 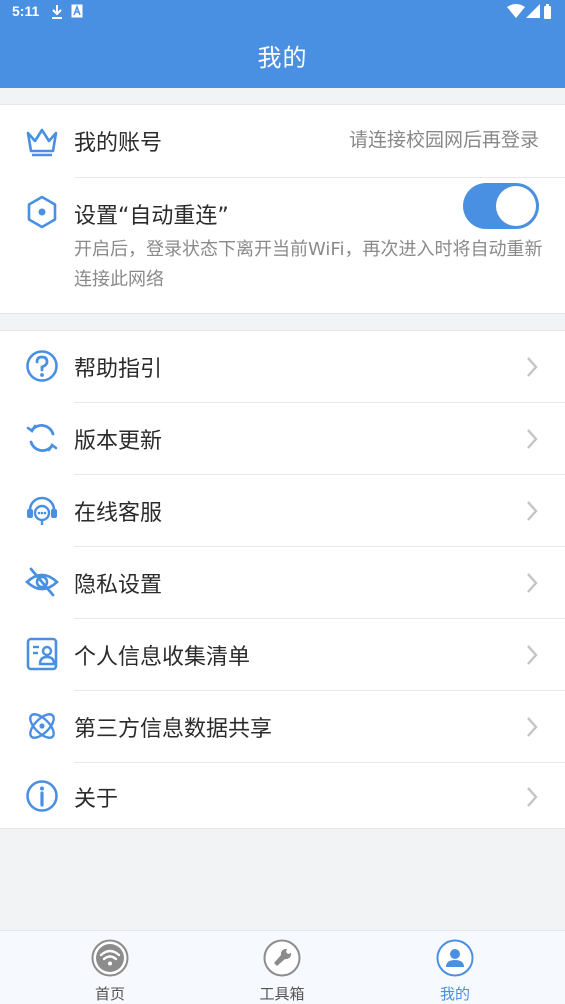 What do you see at coordinates (444, 138) in the screenshot?
I see `account-hint: 请连接校园网后再登录` at bounding box center [444, 138].